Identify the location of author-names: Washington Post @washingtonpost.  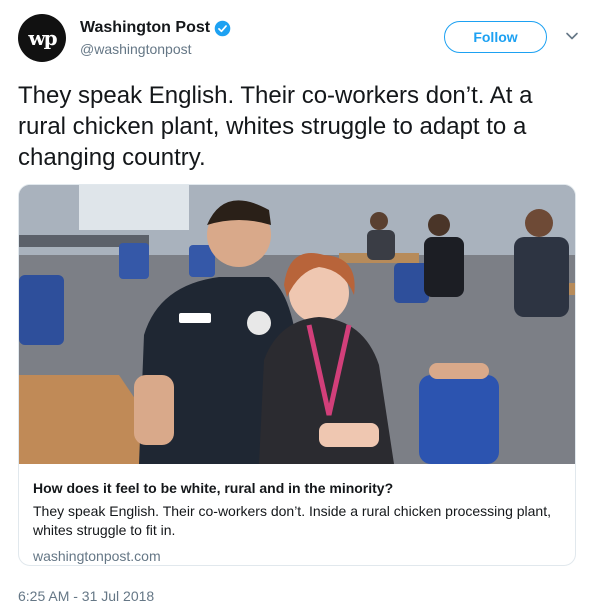
(155, 38).